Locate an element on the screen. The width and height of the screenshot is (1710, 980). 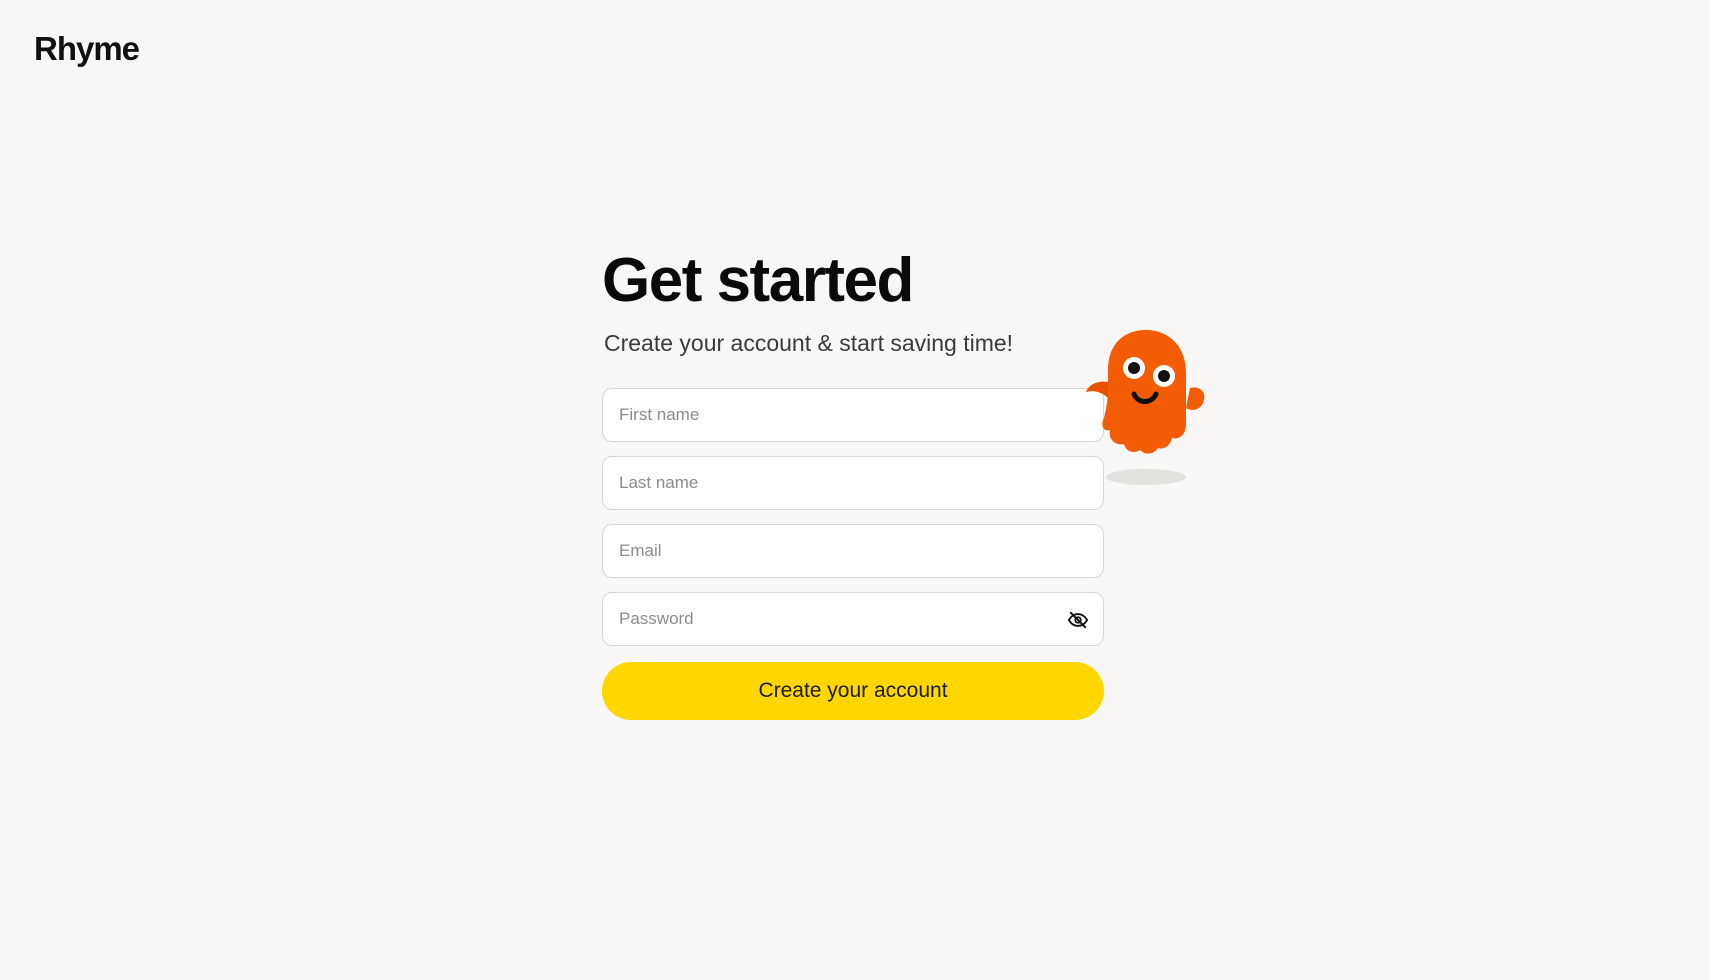
ghost-mascot-icon is located at coordinates (1147, 405).